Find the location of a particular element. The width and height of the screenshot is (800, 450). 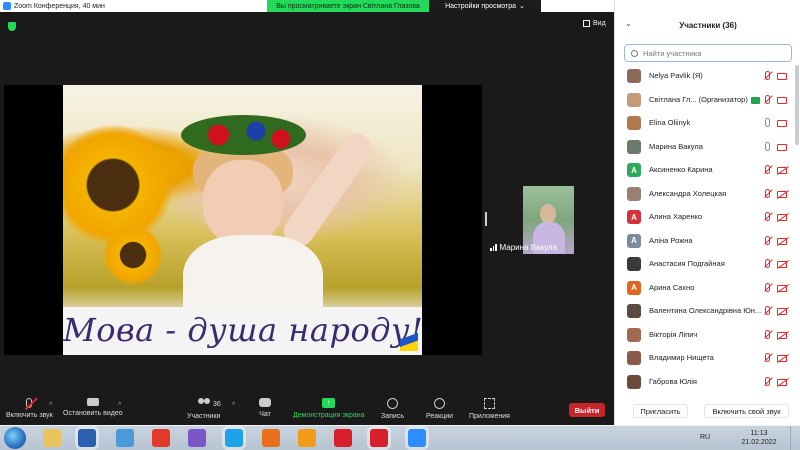

participant-row: Анастасия Подгайная is located at coordinates (705, 264).